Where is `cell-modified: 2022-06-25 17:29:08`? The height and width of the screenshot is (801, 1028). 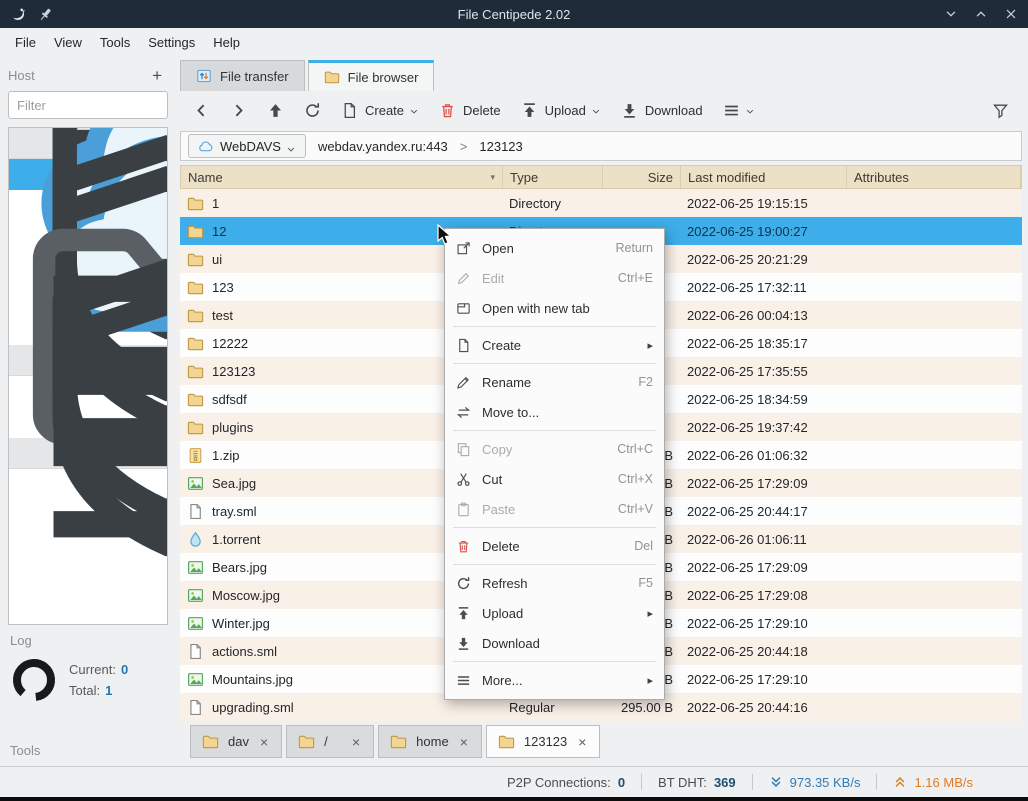 cell-modified: 2022-06-25 17:29:08 is located at coordinates (747, 595).